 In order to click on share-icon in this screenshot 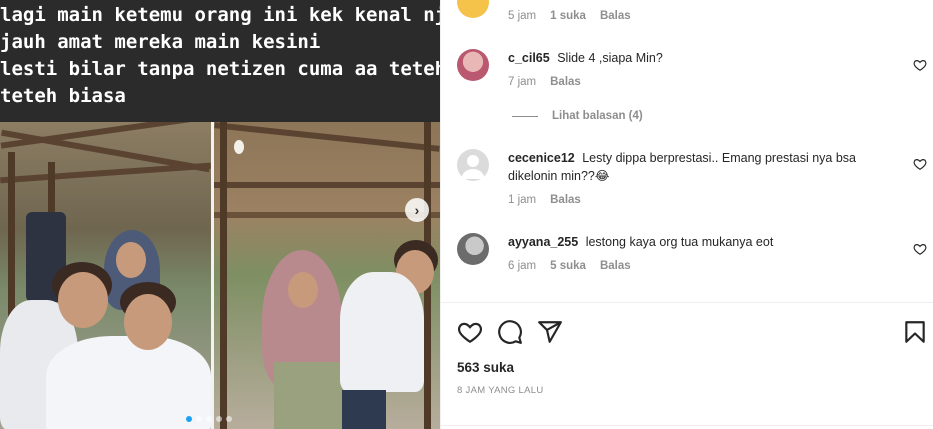, I will do `click(550, 332)`.